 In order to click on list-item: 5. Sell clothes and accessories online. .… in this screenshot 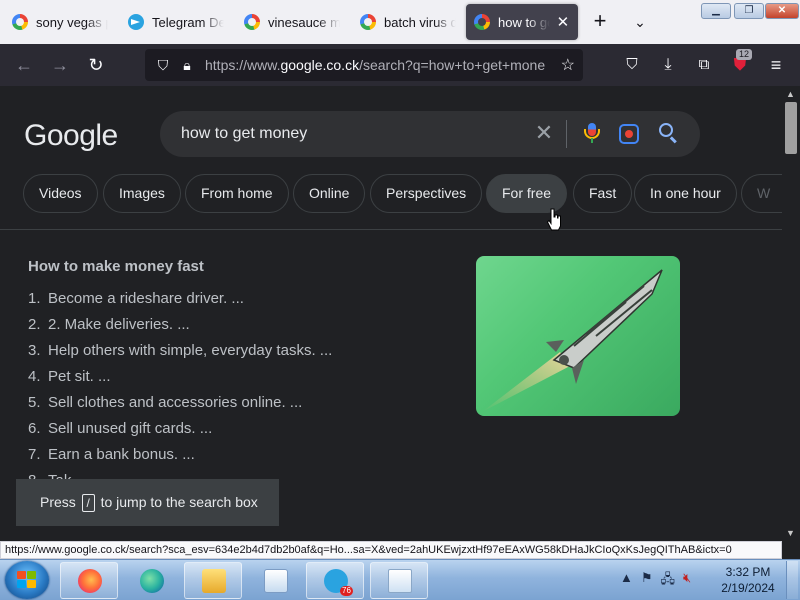, I will do `click(180, 405)`.